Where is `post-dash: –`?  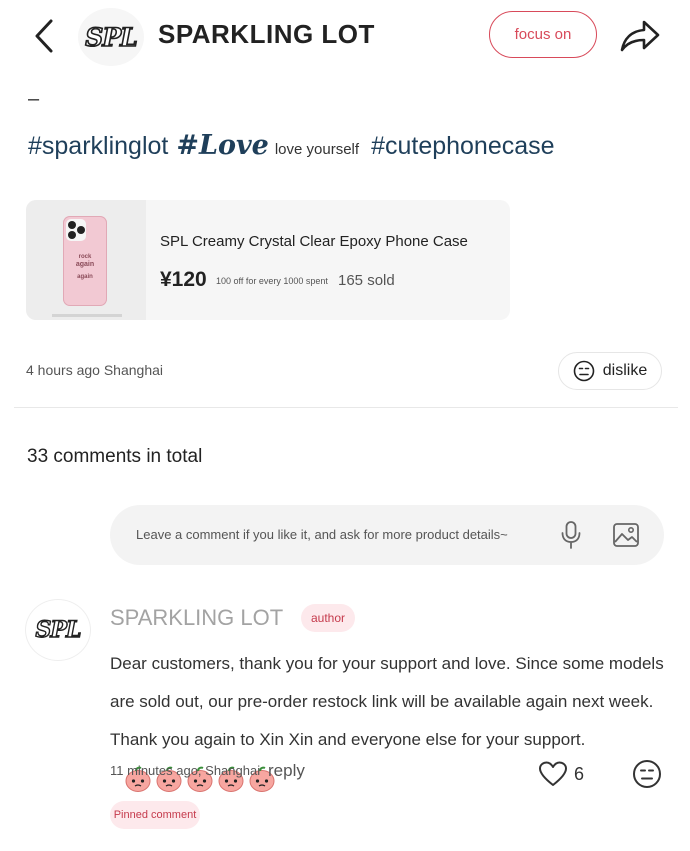 post-dash: – is located at coordinates (34, 99).